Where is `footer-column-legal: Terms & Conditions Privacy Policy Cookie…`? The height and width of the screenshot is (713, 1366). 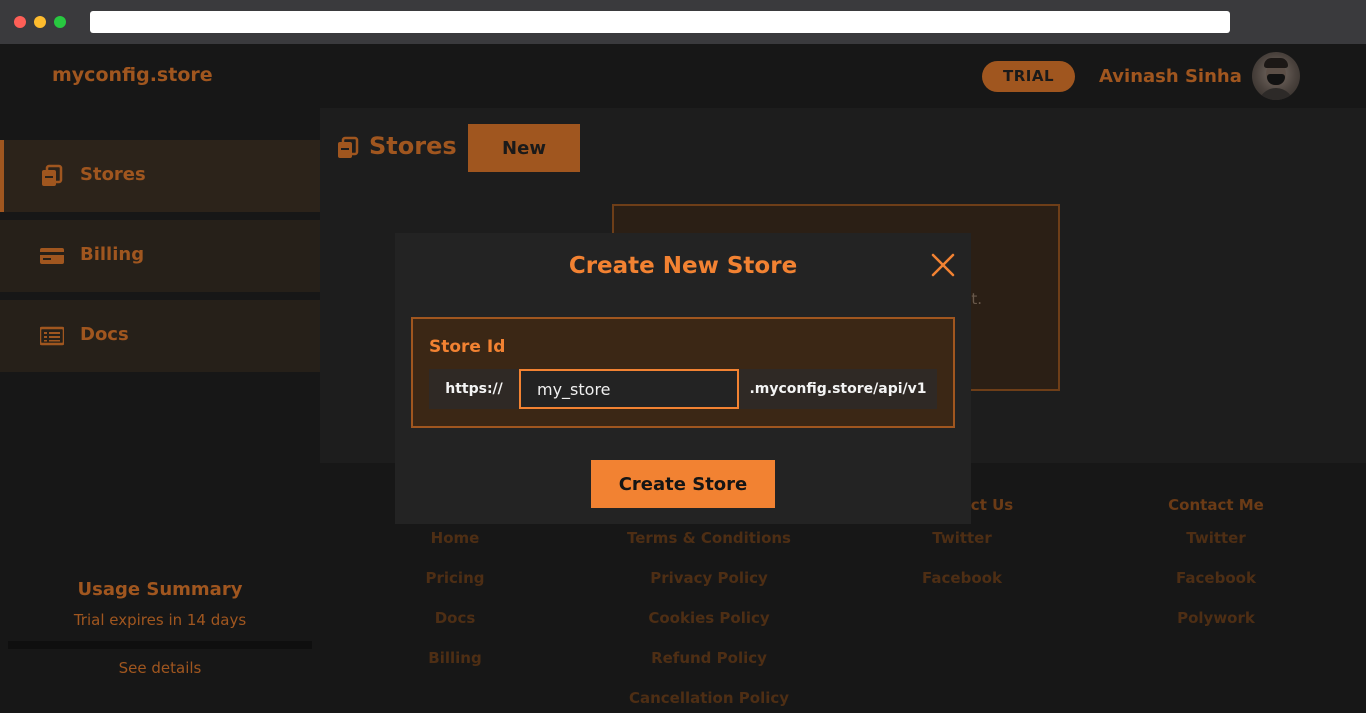 footer-column-legal: Terms & Conditions Privacy Policy Cookie… is located at coordinates (709, 604).